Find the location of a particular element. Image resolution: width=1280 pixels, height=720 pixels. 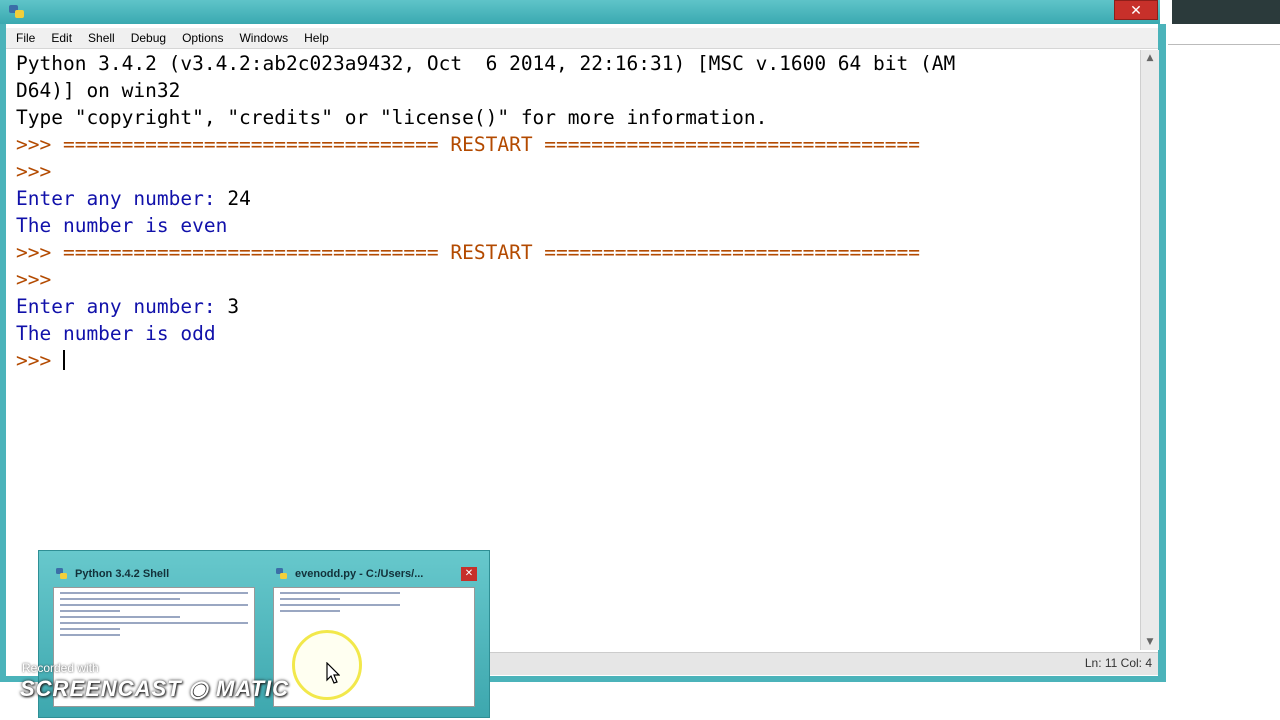

user-input: 24 is located at coordinates (239, 198).